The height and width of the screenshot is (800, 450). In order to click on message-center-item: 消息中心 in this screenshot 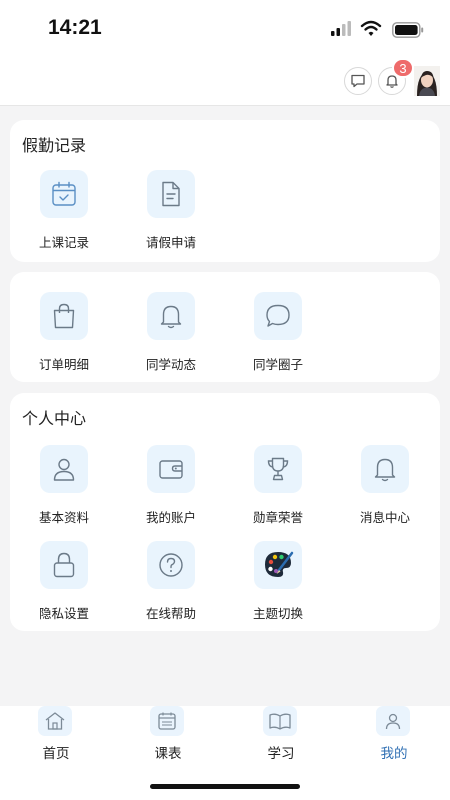, I will do `click(384, 490)`.